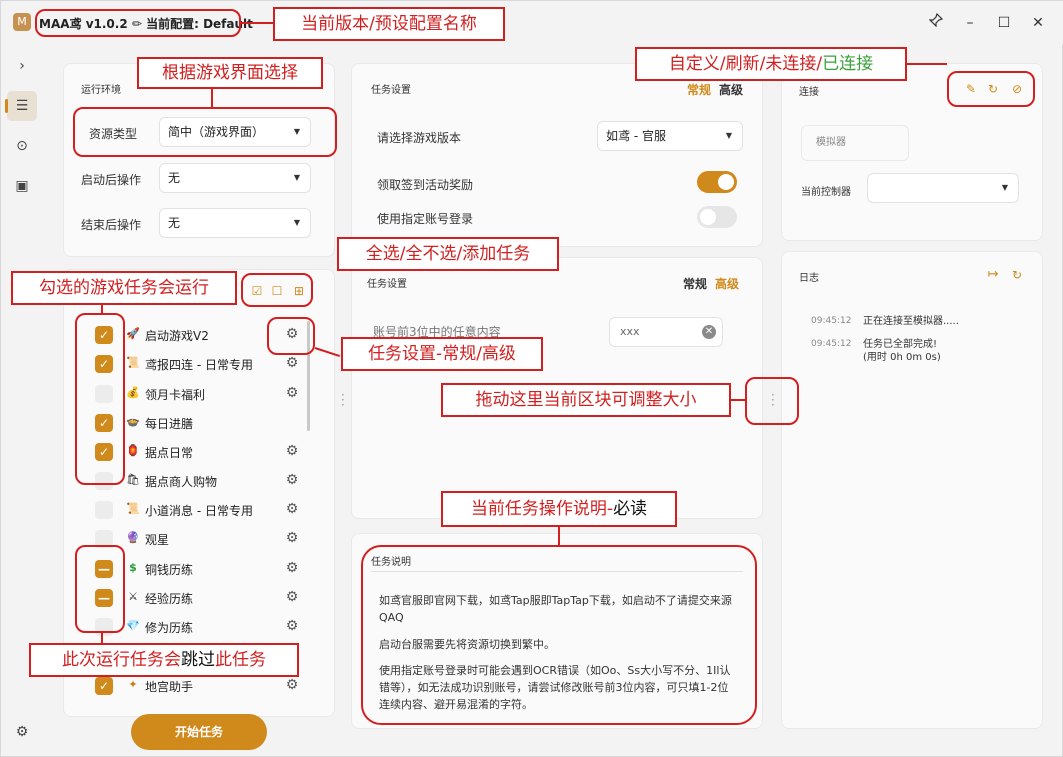 The height and width of the screenshot is (757, 1063). Describe the element at coordinates (169, 628) in the screenshot. I see `task-name: 修为历练` at that location.